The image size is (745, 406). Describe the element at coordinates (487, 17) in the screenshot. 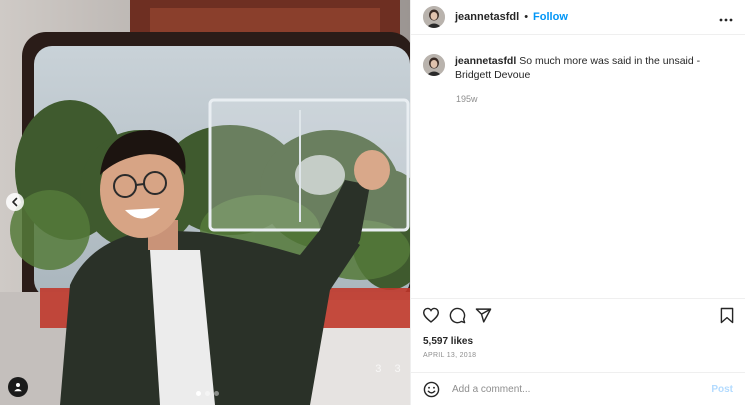

I see `username-link: jeannetasfdl` at that location.